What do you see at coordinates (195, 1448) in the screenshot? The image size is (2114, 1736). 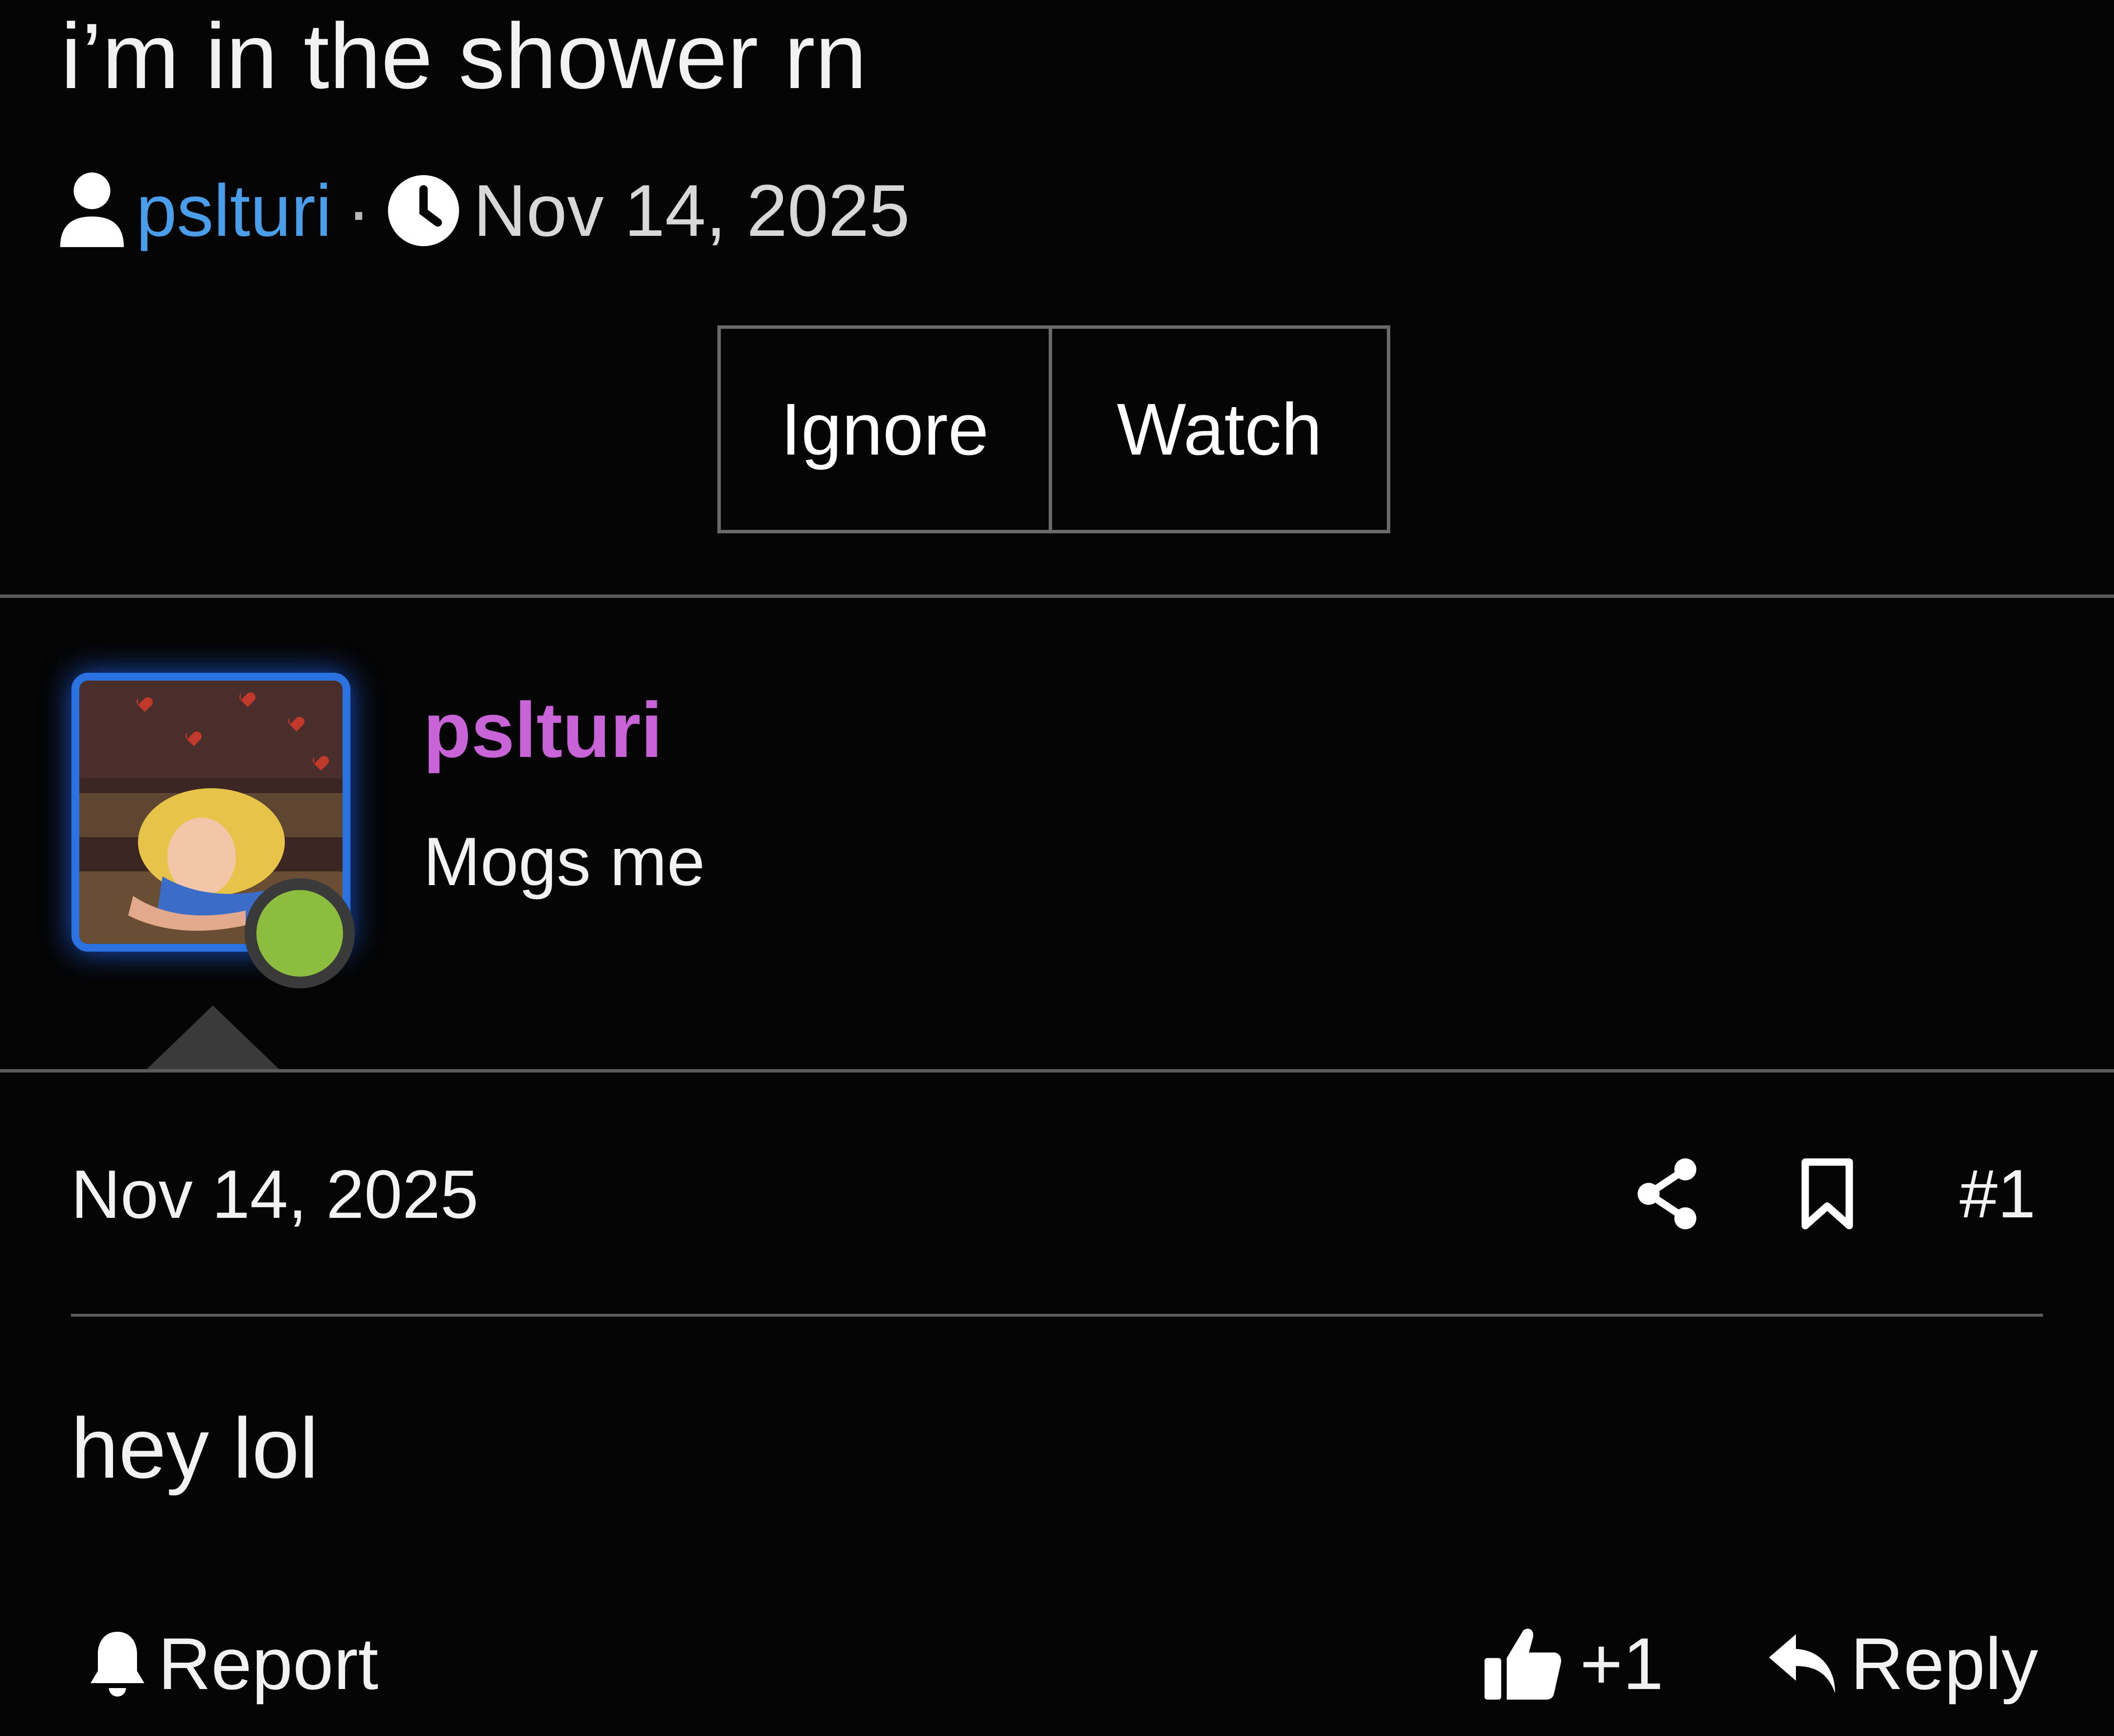 I see `post-body: hey lol` at bounding box center [195, 1448].